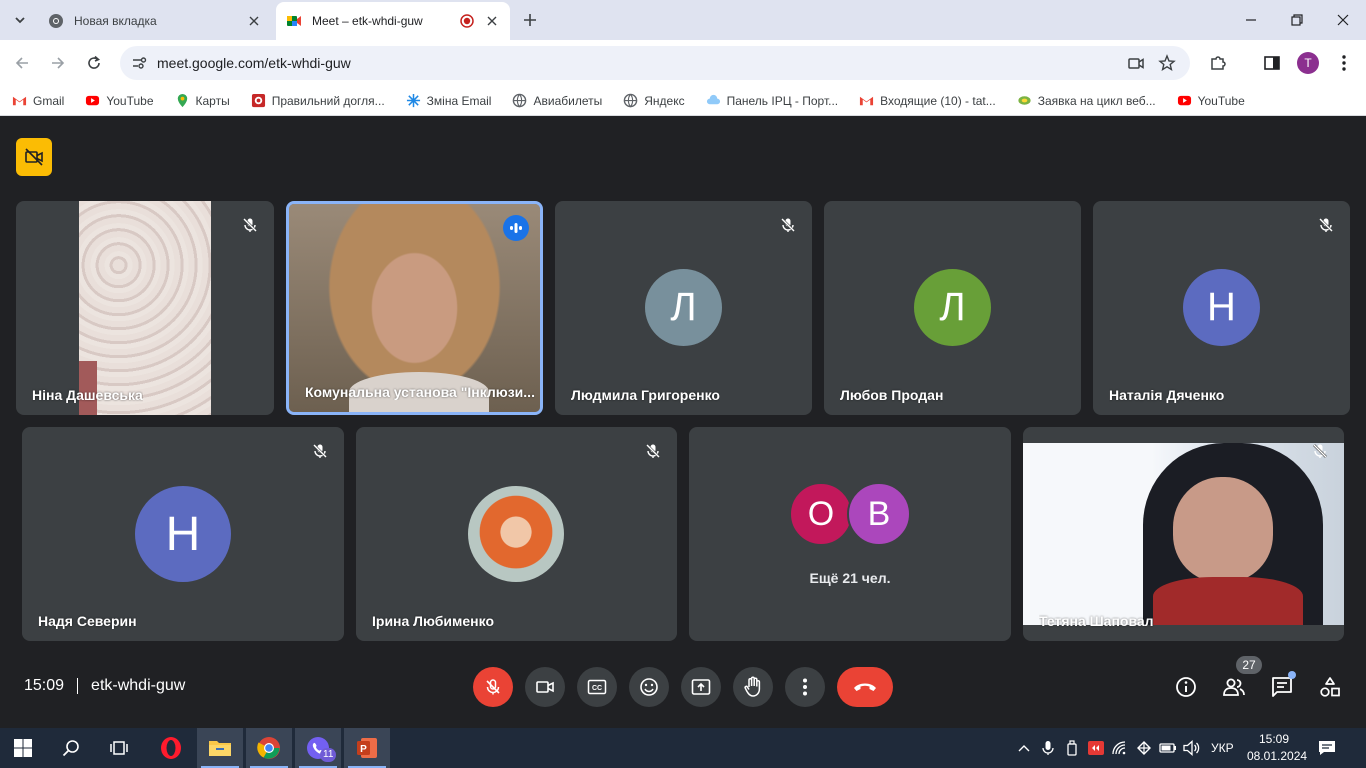  I want to click on back-button, so click(22, 63).